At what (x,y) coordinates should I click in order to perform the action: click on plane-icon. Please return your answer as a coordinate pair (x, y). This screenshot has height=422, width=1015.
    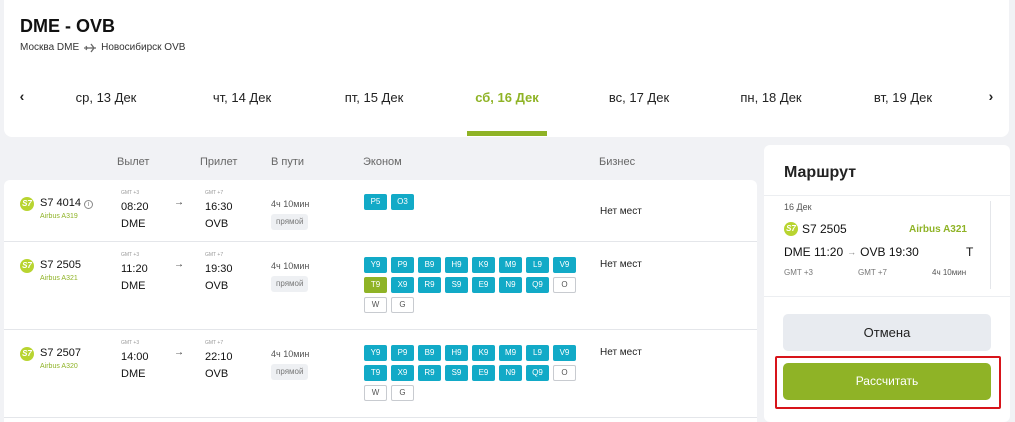
    Looking at the image, I should click on (90, 47).